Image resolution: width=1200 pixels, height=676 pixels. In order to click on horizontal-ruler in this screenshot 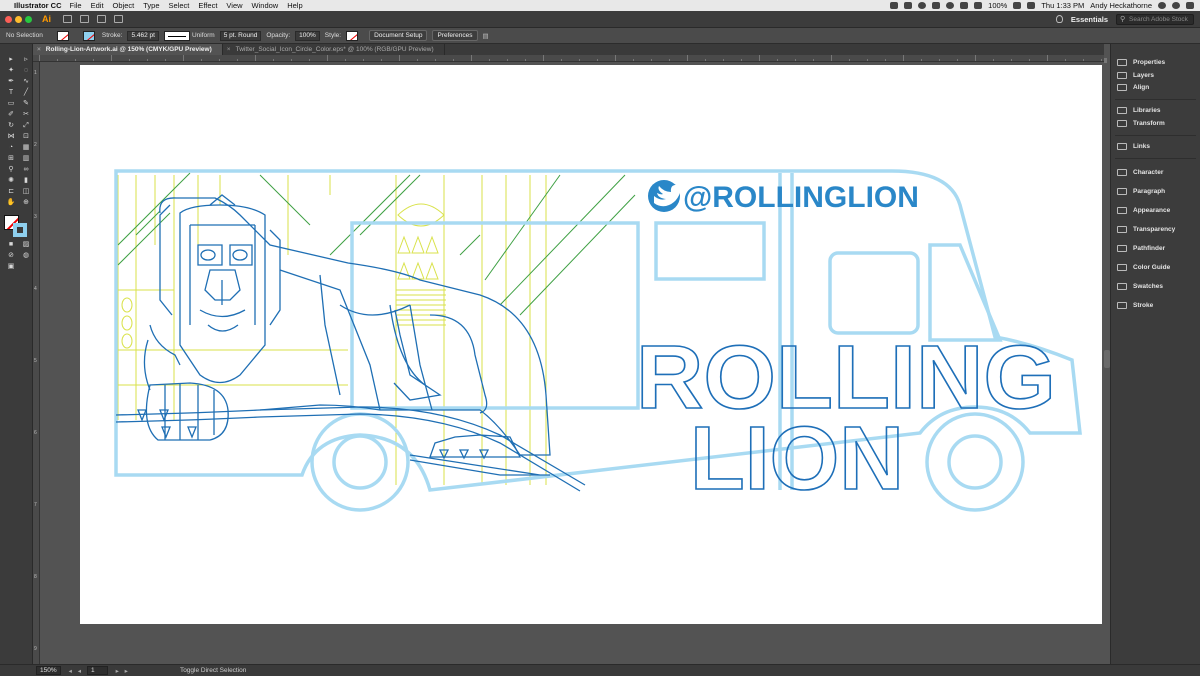, I will do `click(568, 58)`.